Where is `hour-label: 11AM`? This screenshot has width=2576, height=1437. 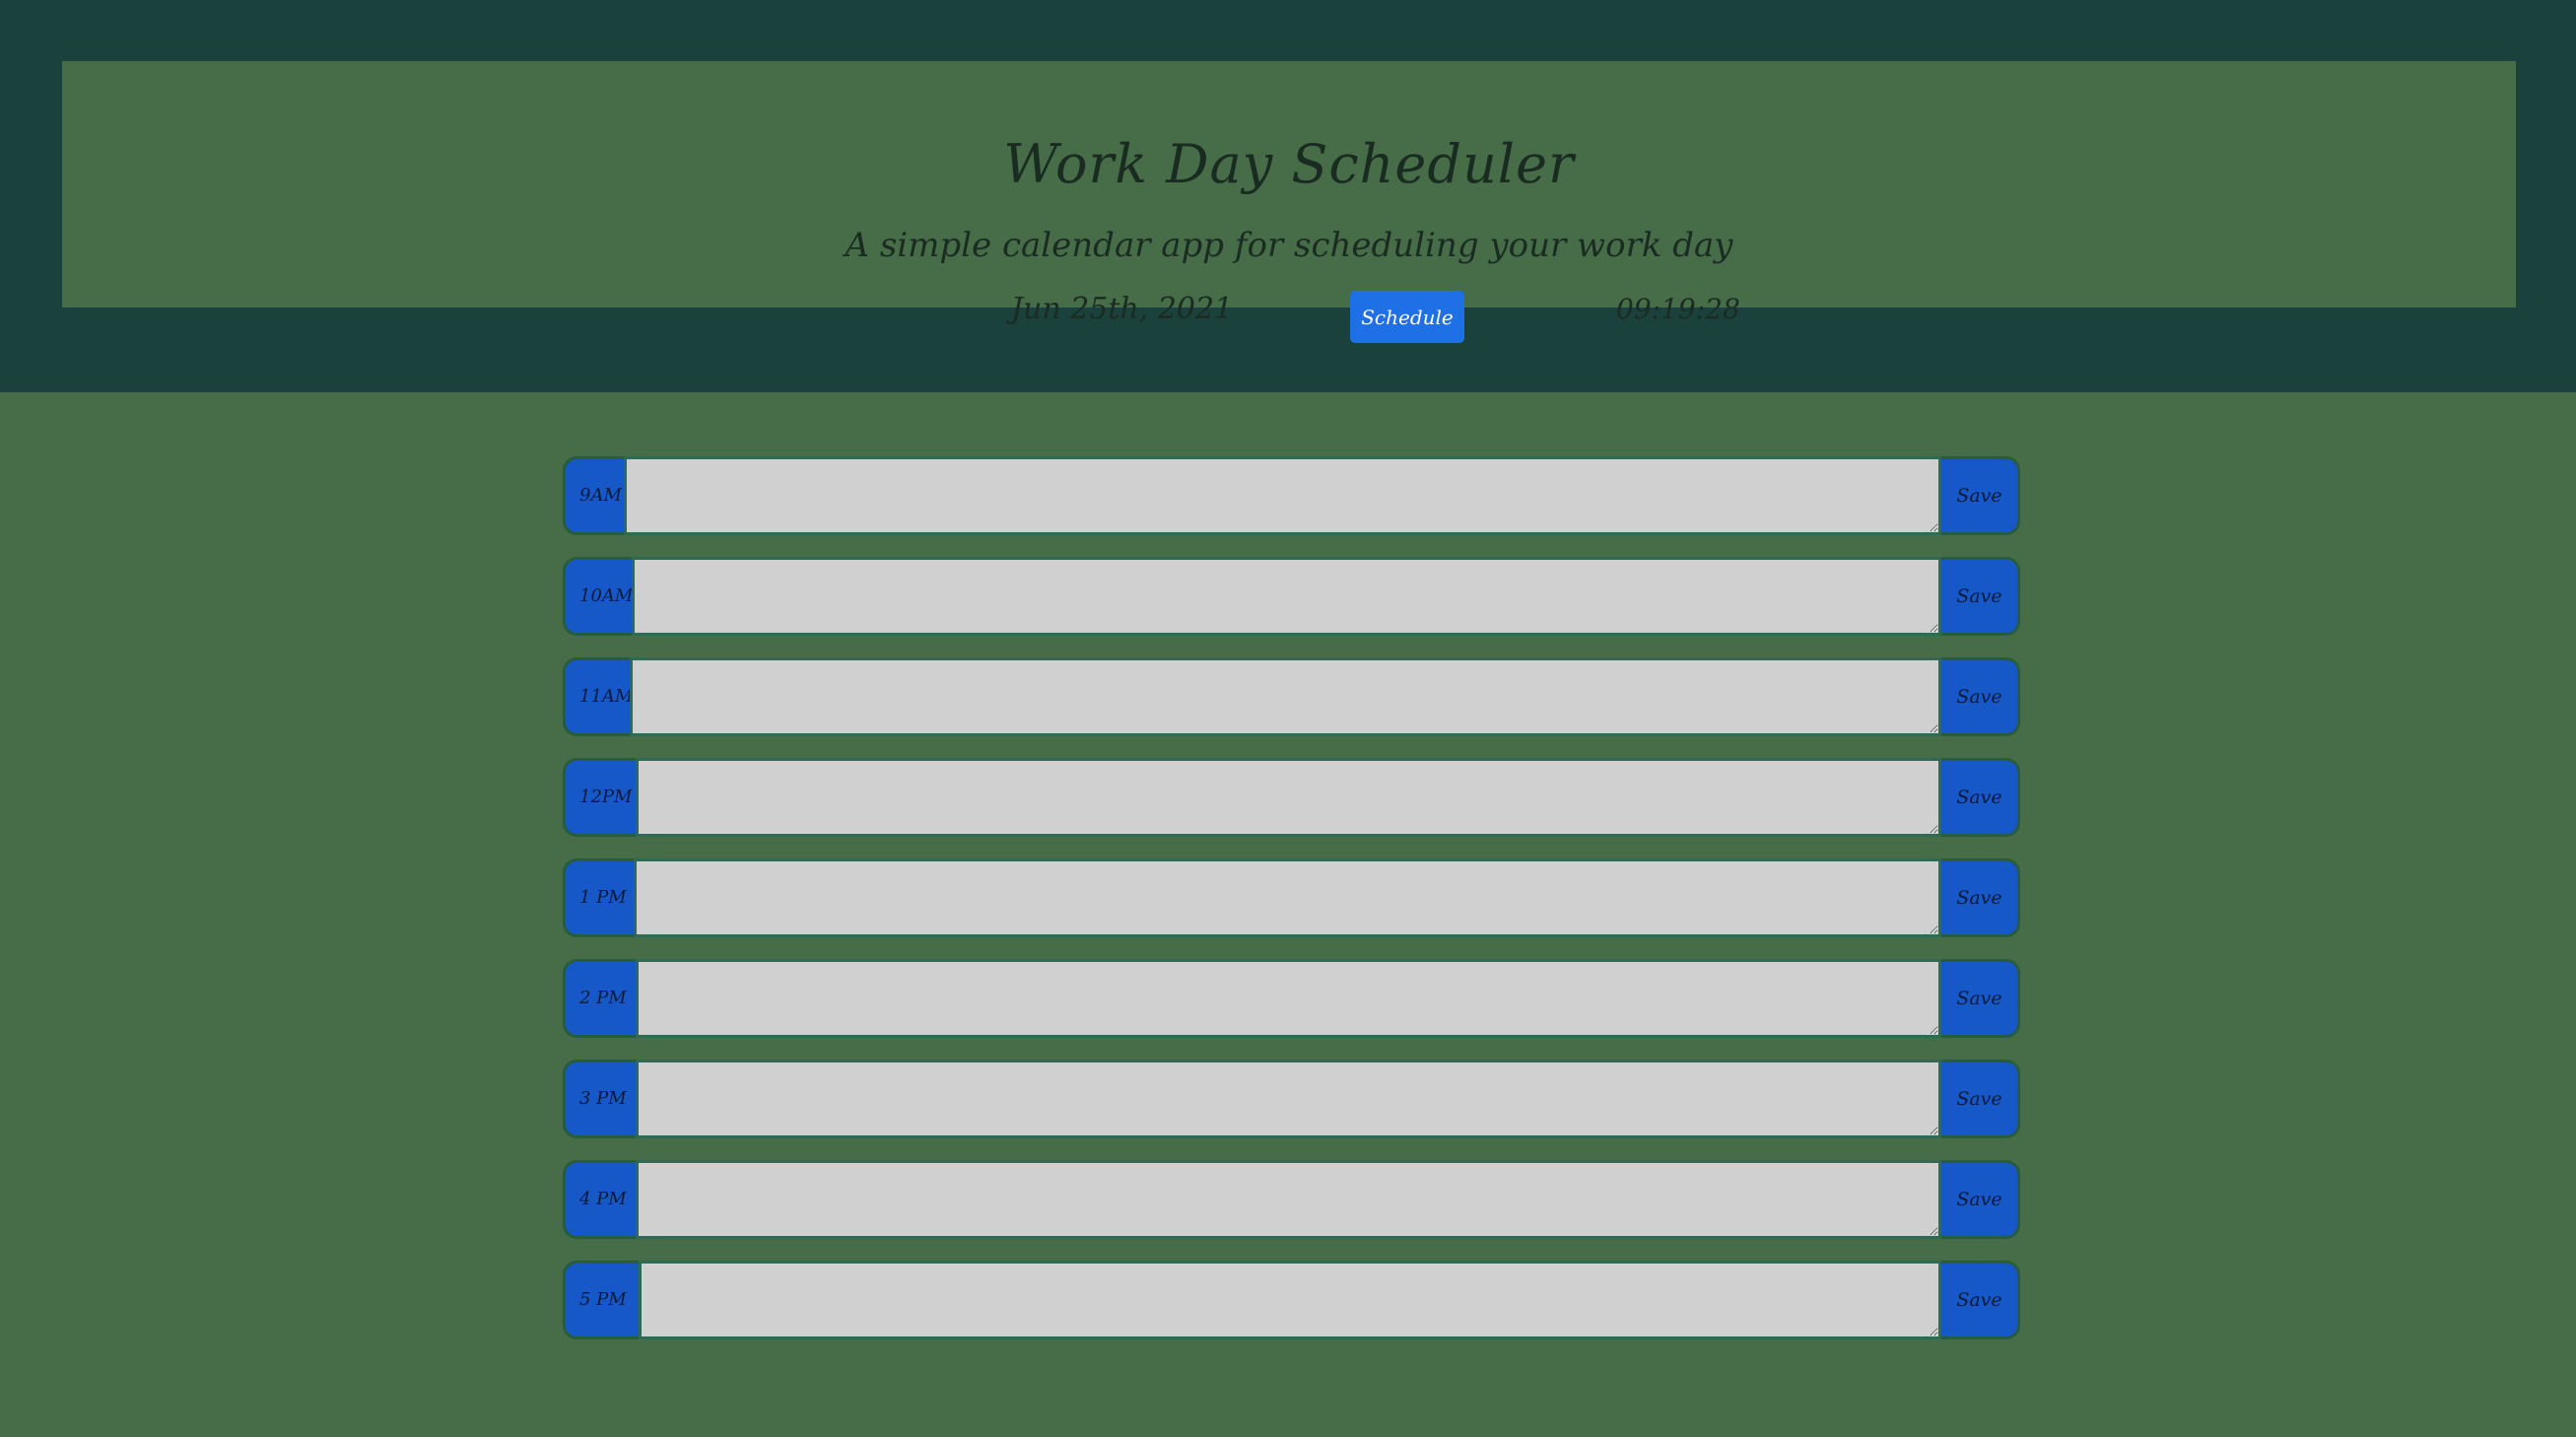 hour-label: 11AM is located at coordinates (598, 696).